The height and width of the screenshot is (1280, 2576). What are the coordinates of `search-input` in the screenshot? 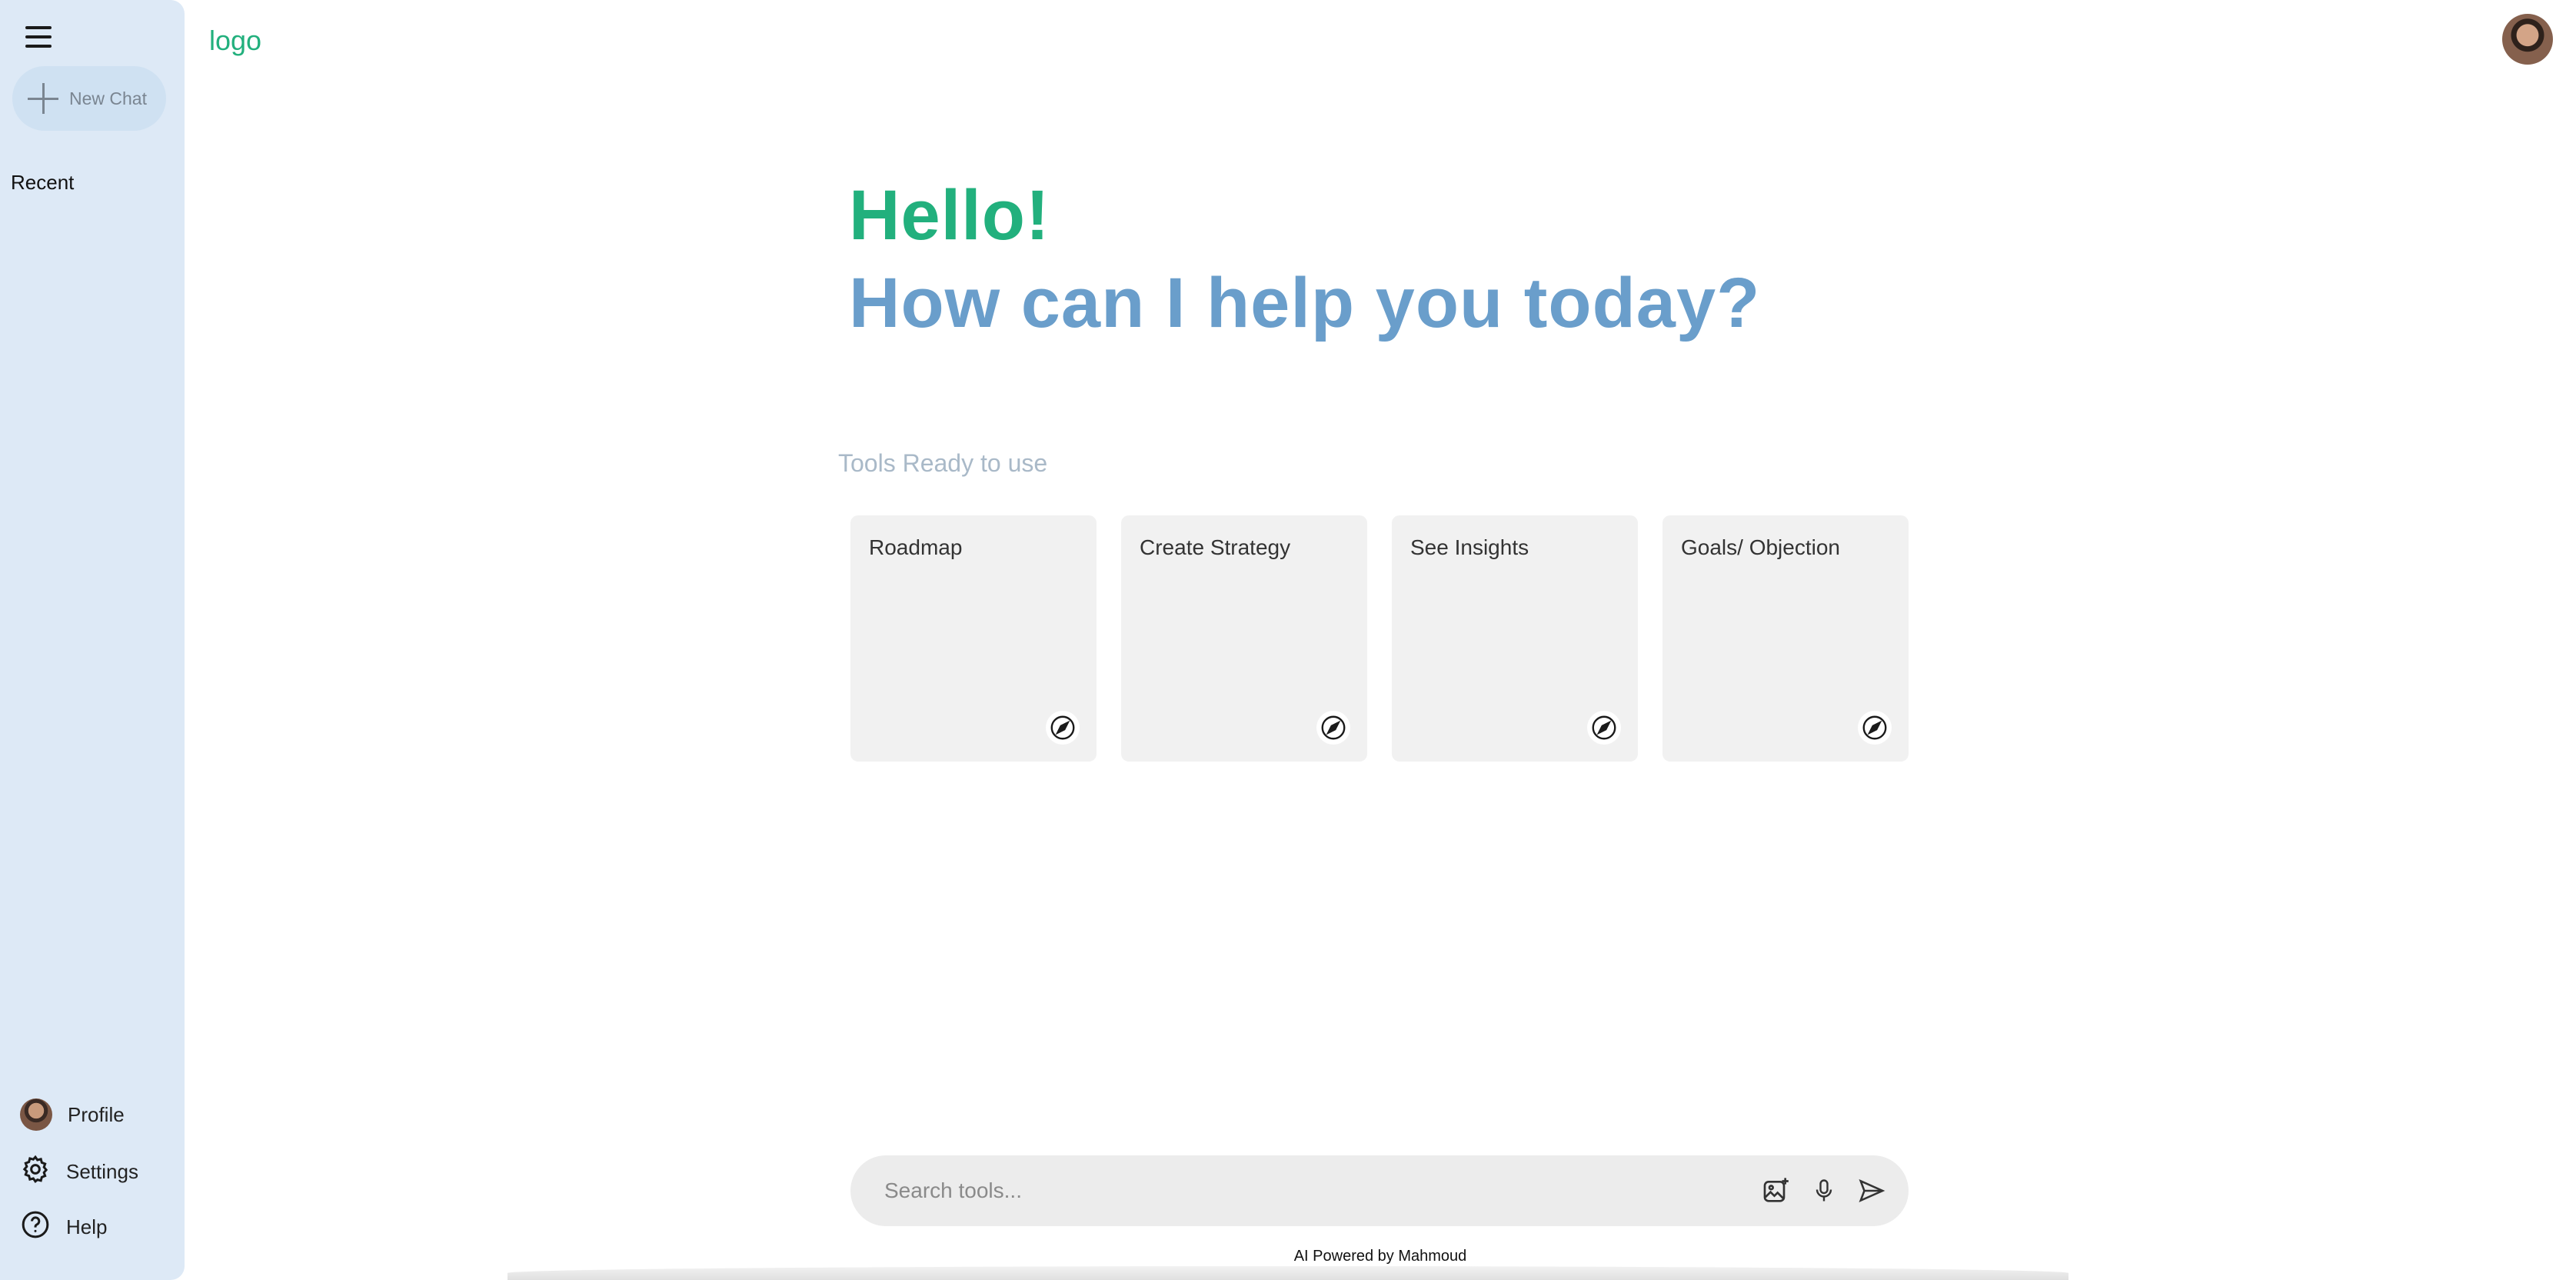 It's located at (1322, 1191).